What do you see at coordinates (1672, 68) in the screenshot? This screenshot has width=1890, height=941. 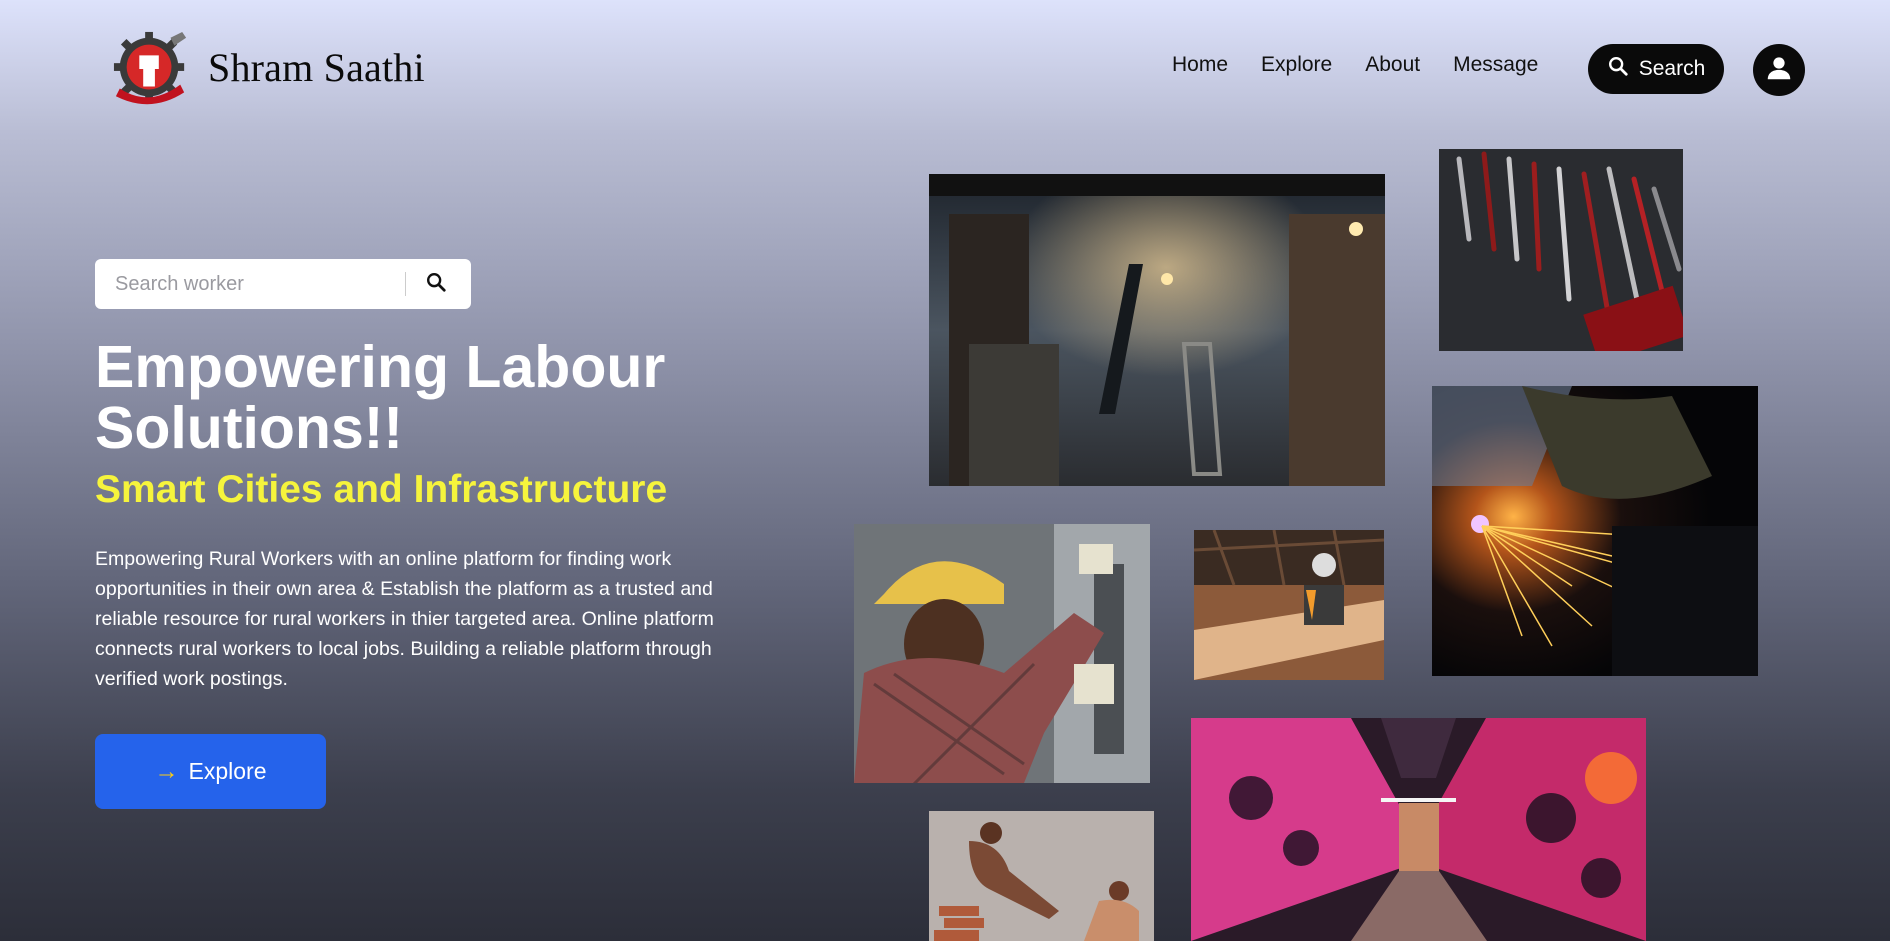 I see `search-button-label: Search` at bounding box center [1672, 68].